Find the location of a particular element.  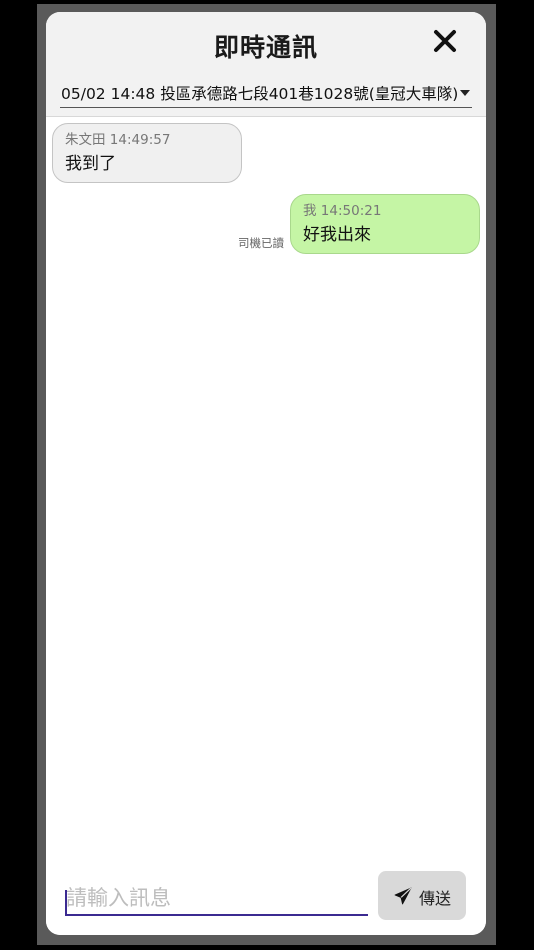

read-status: 司機已讀 is located at coordinates (261, 243).